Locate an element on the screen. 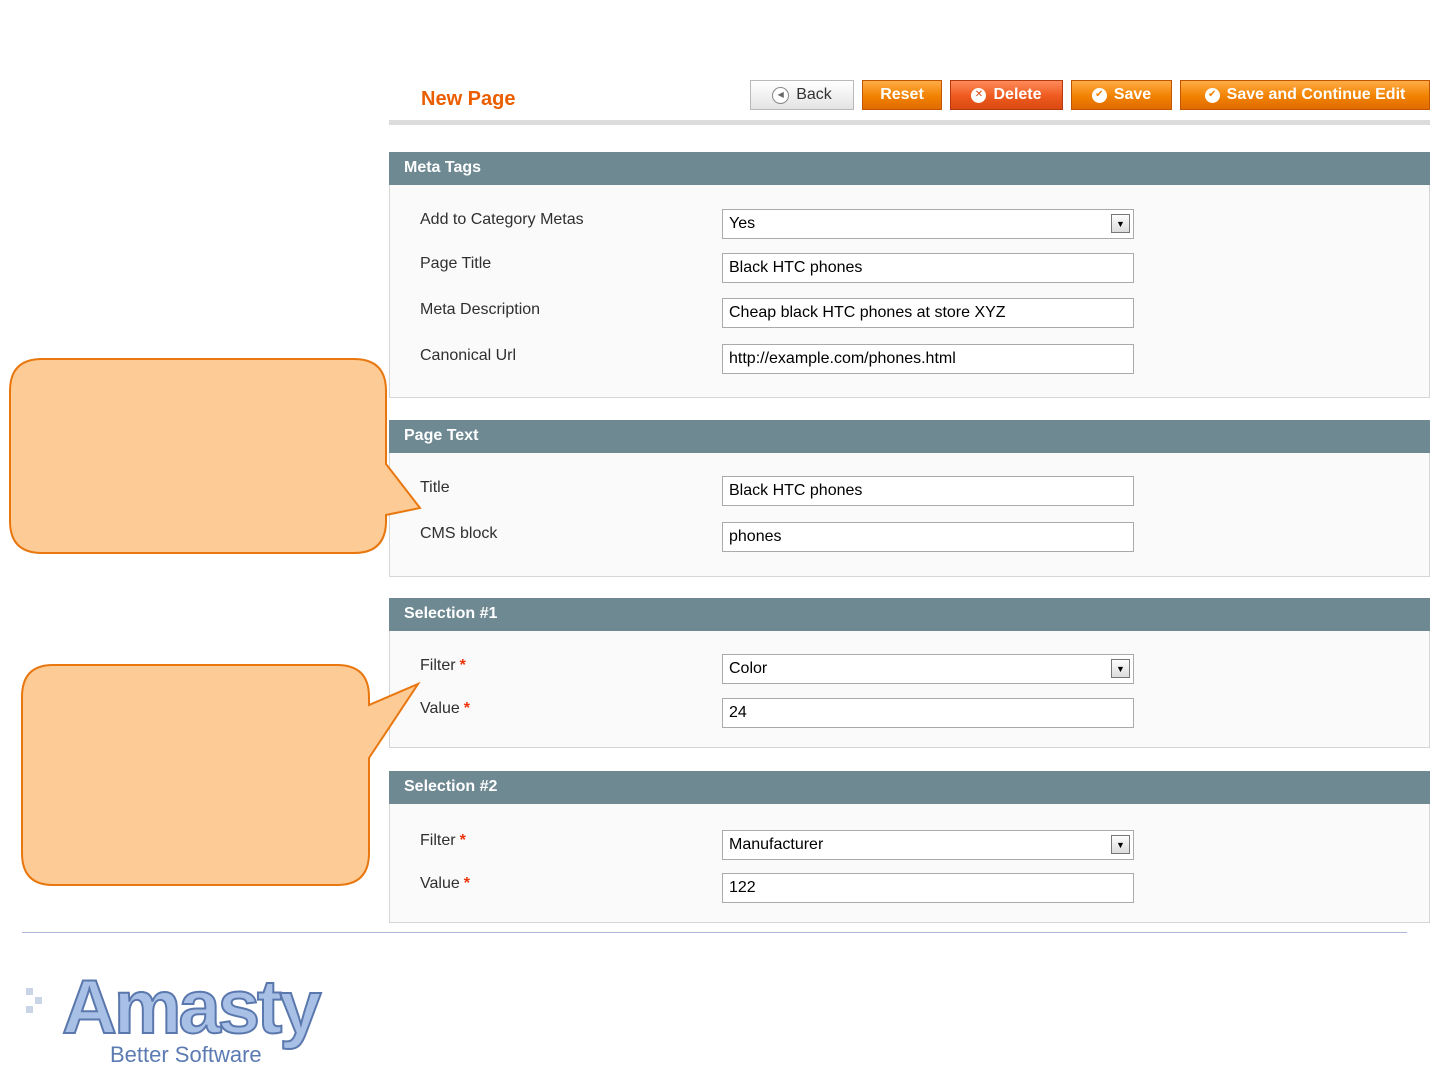  callout-bubble-page-text is located at coordinates (215, 456).